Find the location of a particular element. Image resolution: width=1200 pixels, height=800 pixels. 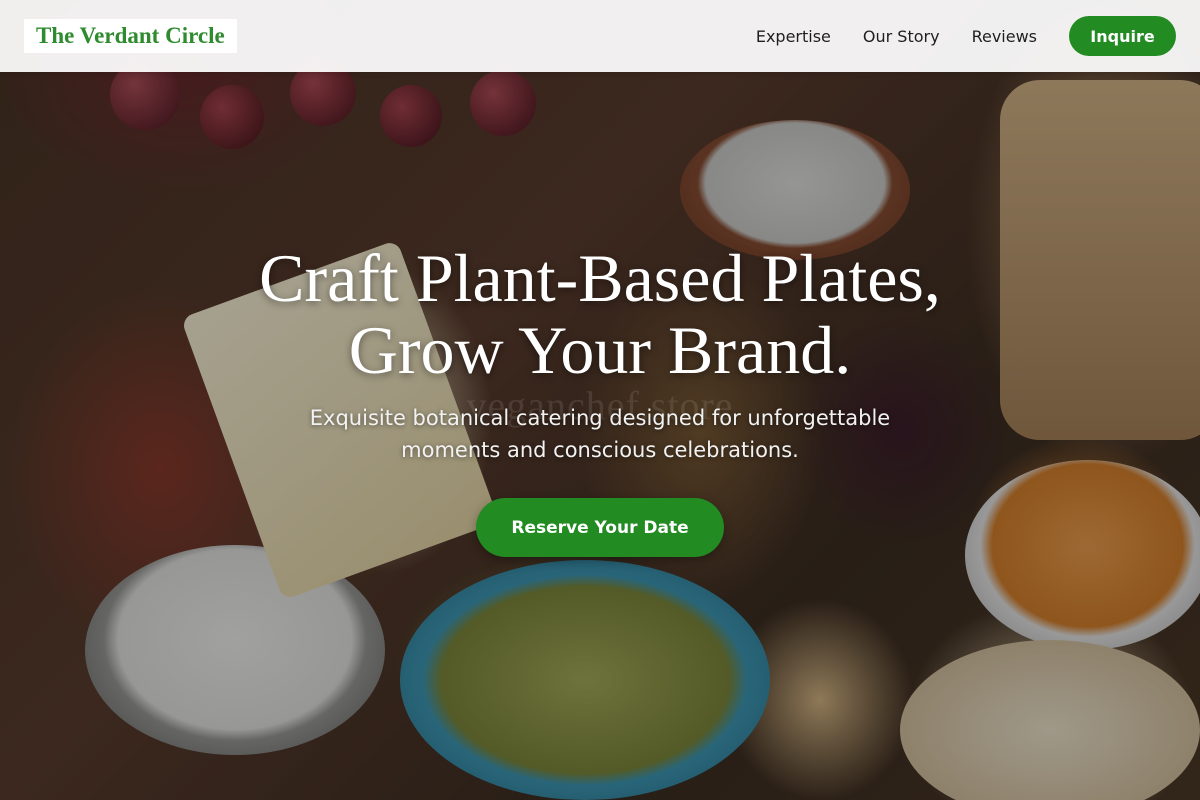

main-nav: Expertise Our Story Reviews Inquire is located at coordinates (966, 36).